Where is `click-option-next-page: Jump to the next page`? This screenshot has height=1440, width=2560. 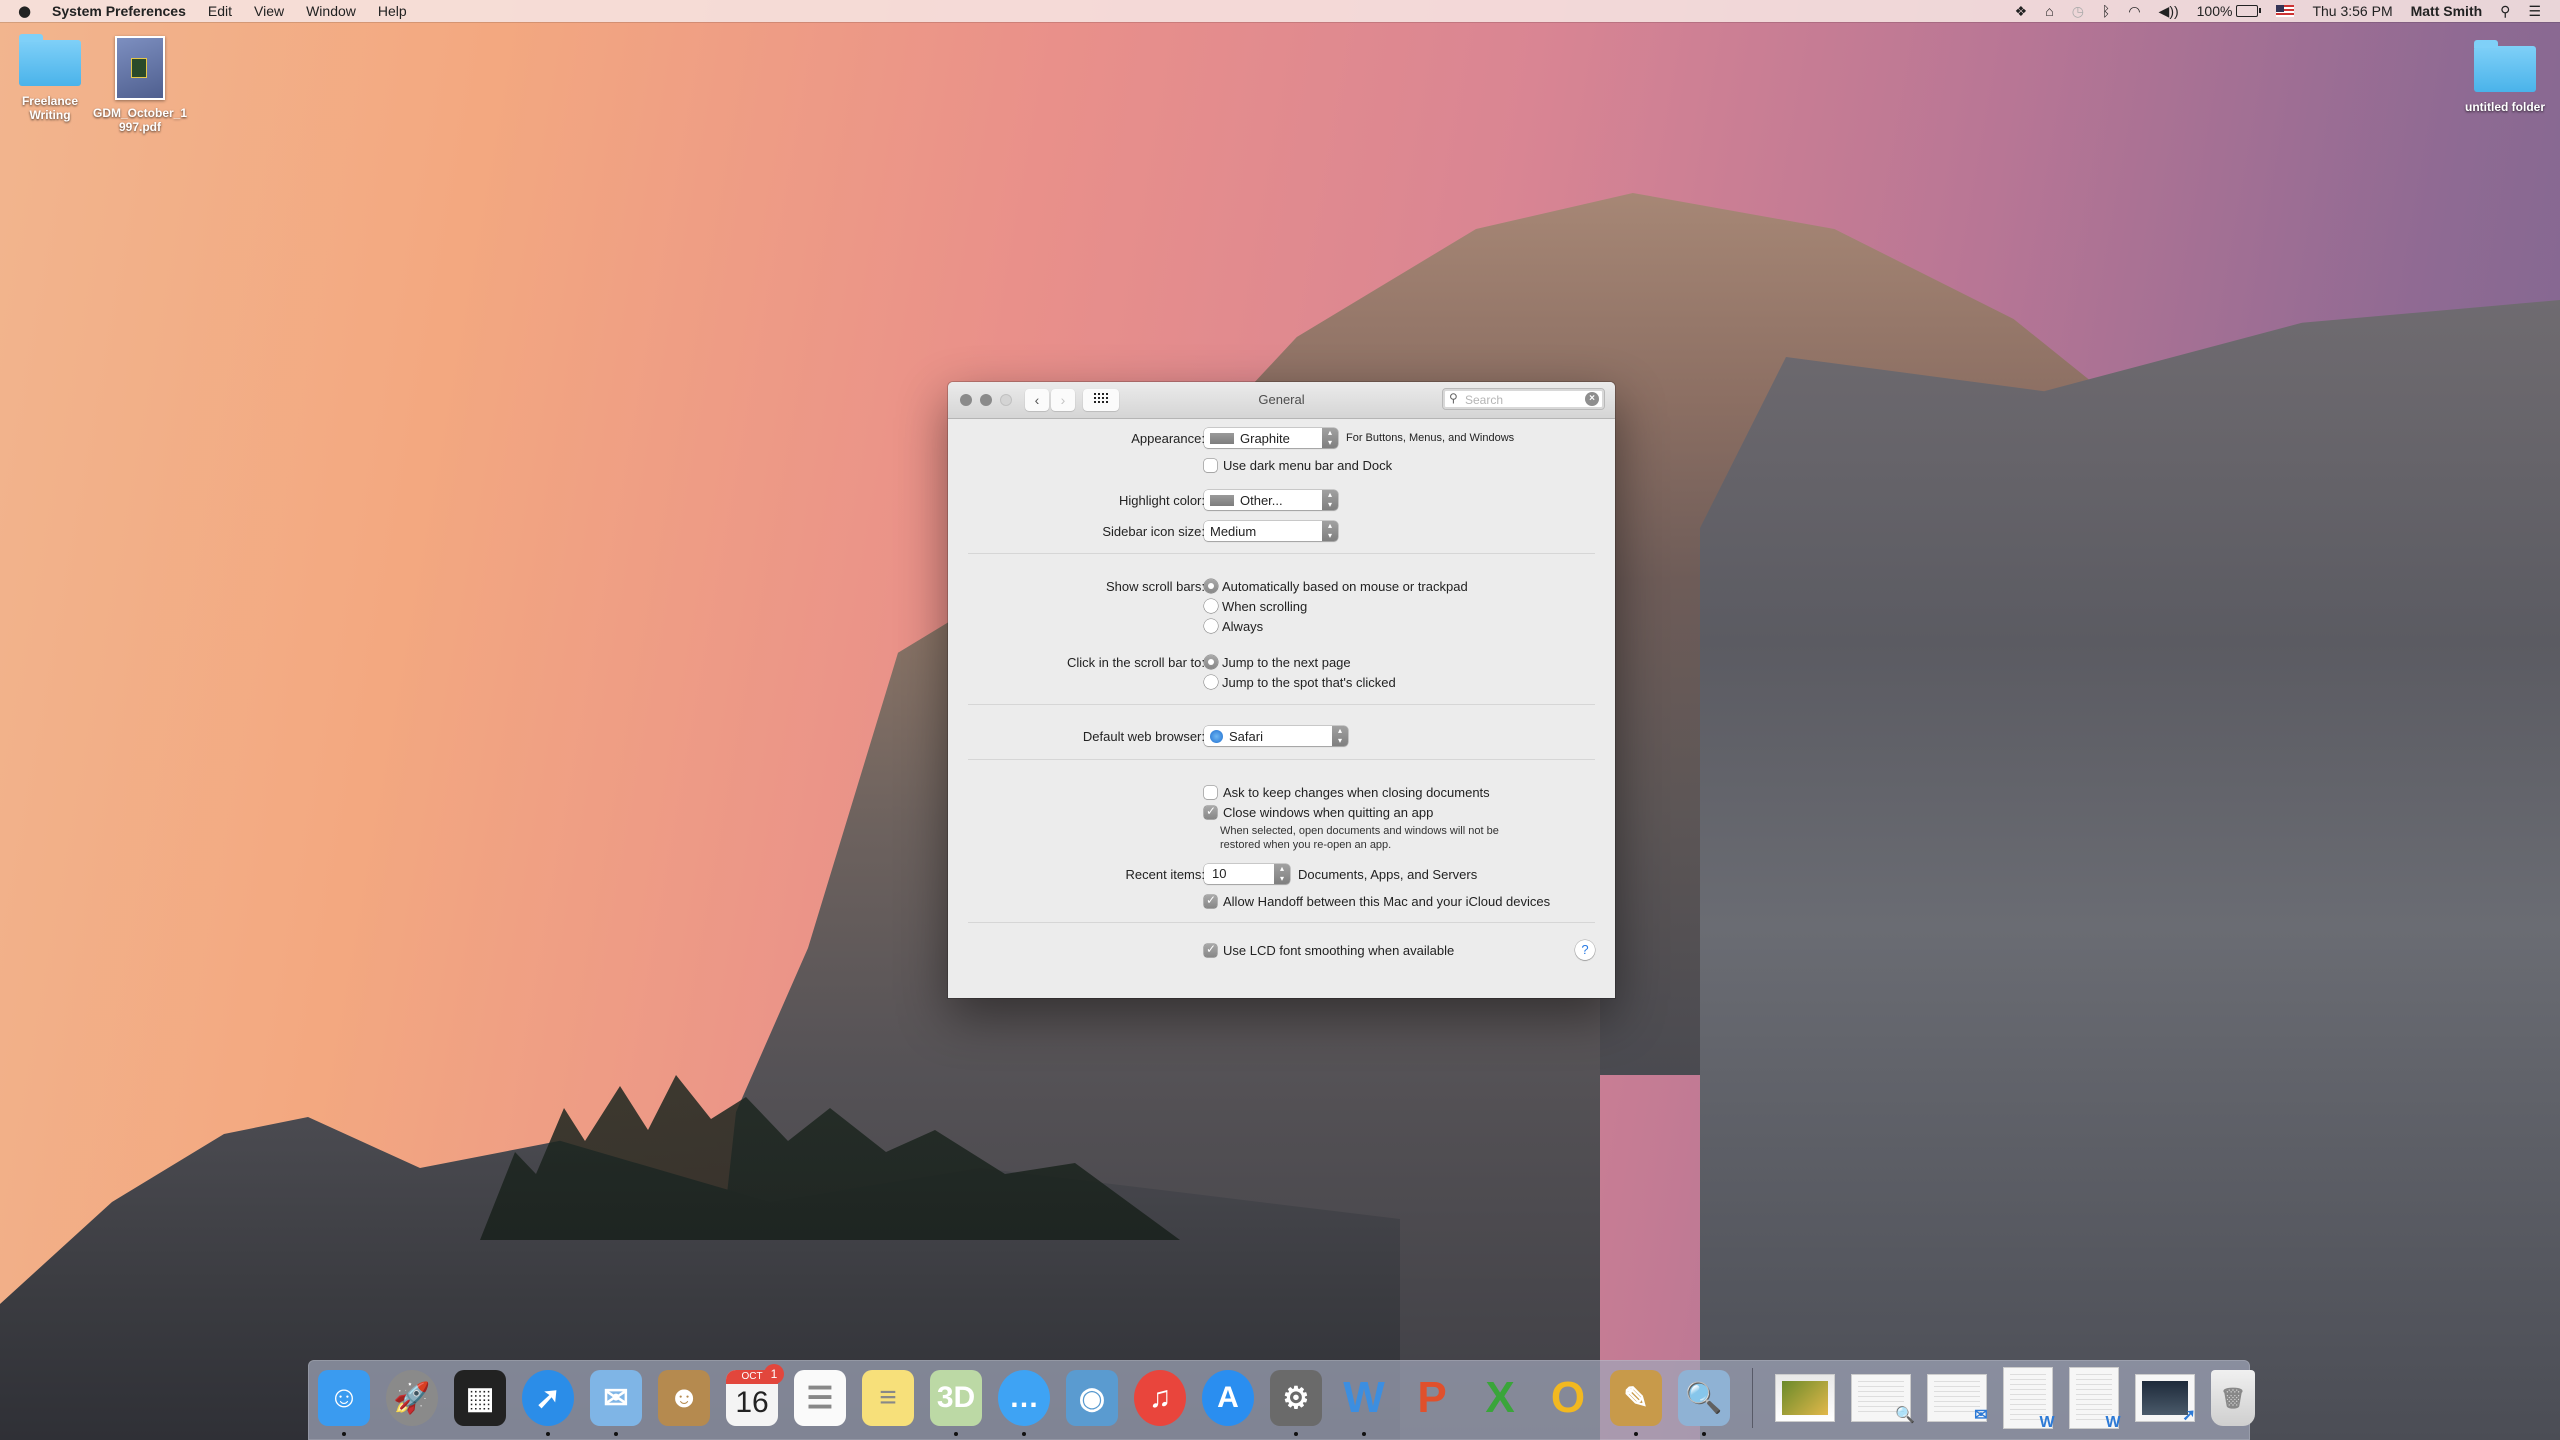
click-option-next-page: Jump to the next page is located at coordinates (1277, 662).